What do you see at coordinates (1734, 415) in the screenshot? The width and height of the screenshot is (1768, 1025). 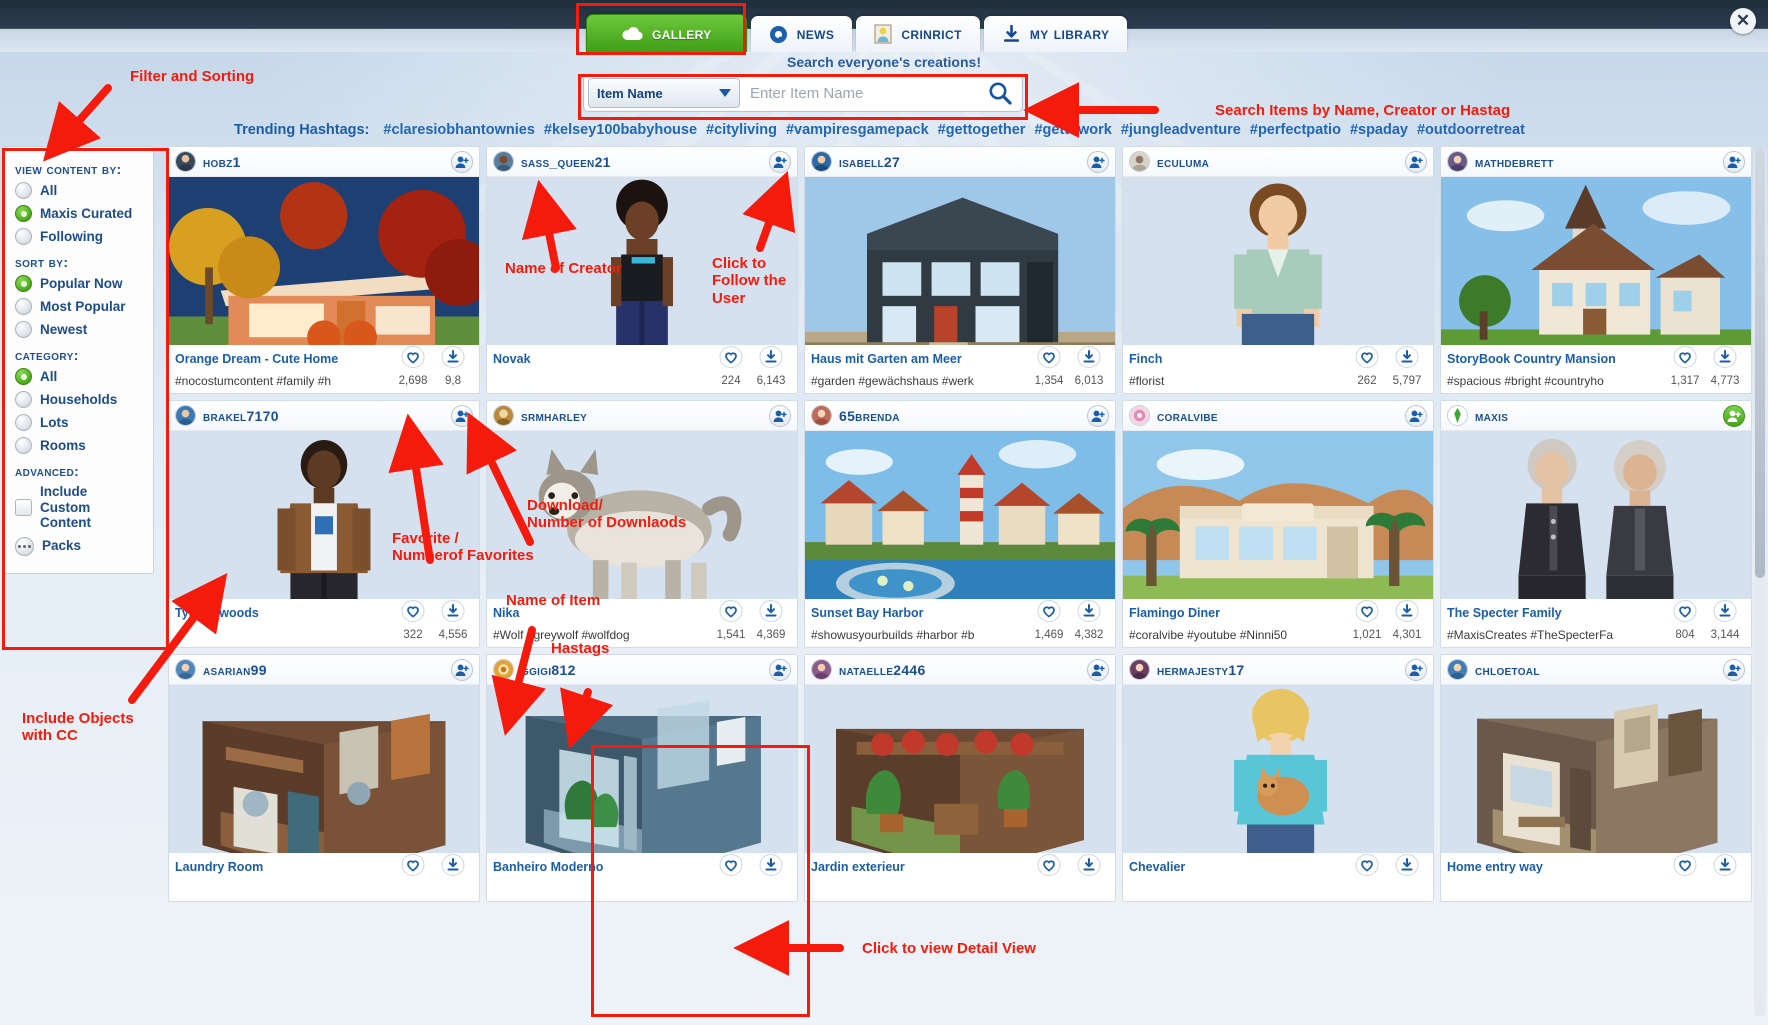 I see `follow-user-button-following` at bounding box center [1734, 415].